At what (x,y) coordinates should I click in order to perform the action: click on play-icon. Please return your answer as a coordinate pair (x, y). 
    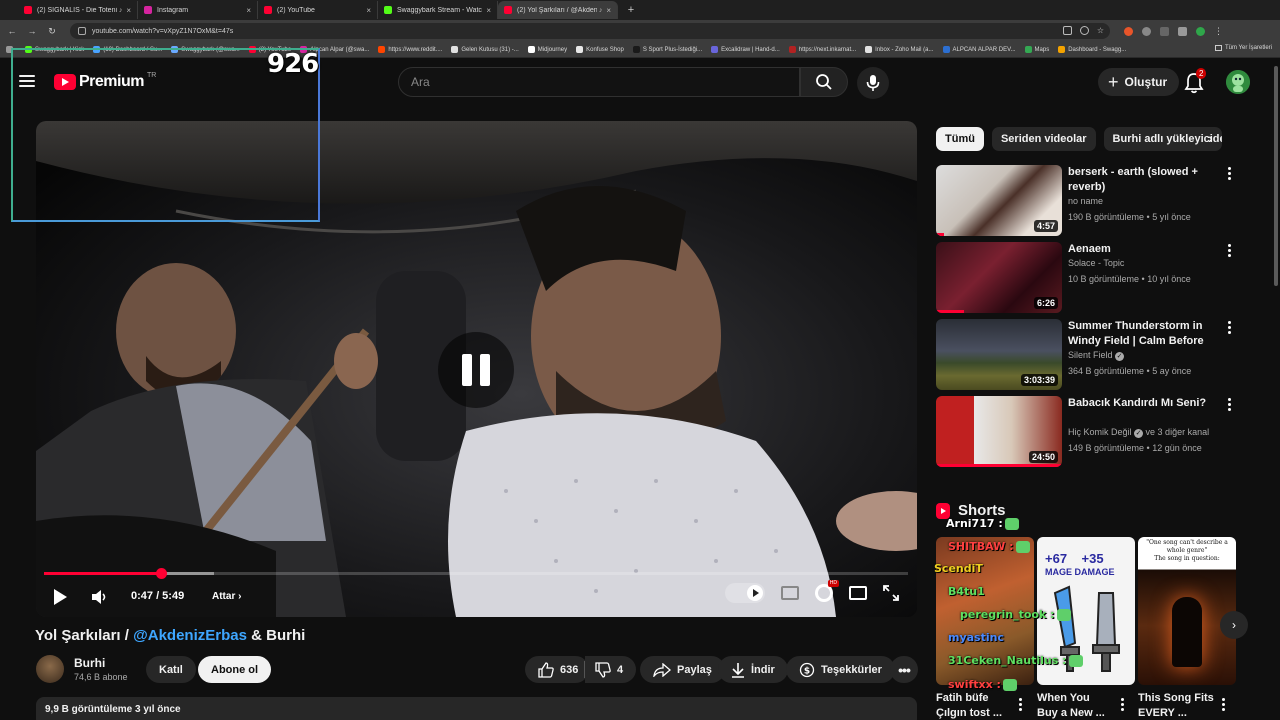
    Looking at the image, I should click on (60, 597).